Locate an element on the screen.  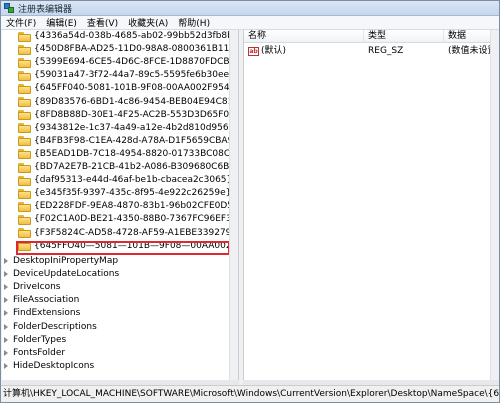
tree-item-label: {450D8FBA-AD25-11D0-98A8-0800361B1103} is located at coordinates (136, 49).